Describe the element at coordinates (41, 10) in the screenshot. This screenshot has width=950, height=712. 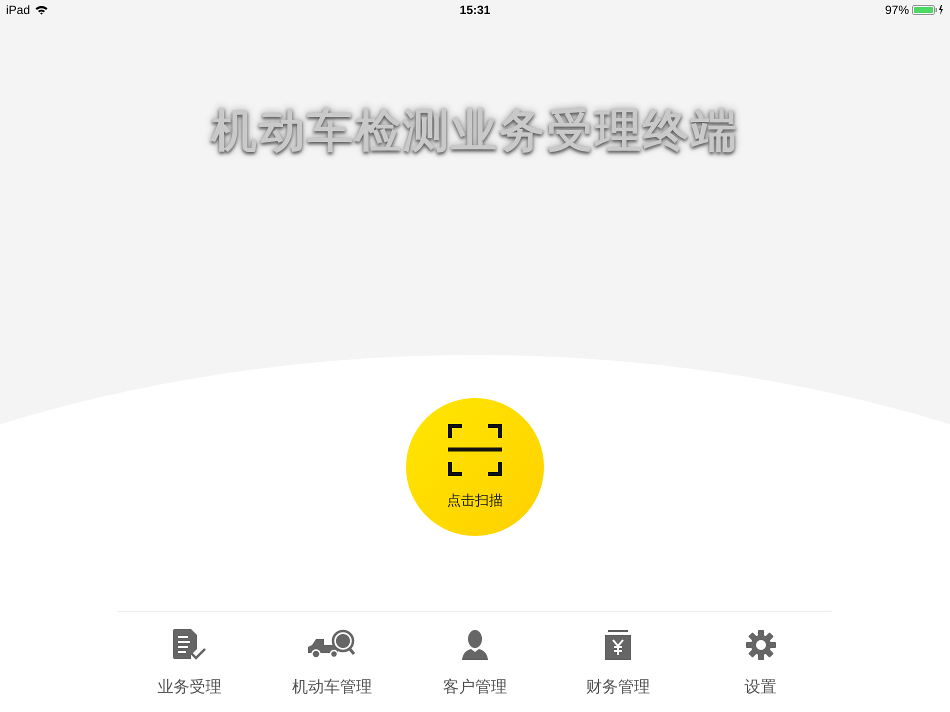
I see `wifi-icon` at that location.